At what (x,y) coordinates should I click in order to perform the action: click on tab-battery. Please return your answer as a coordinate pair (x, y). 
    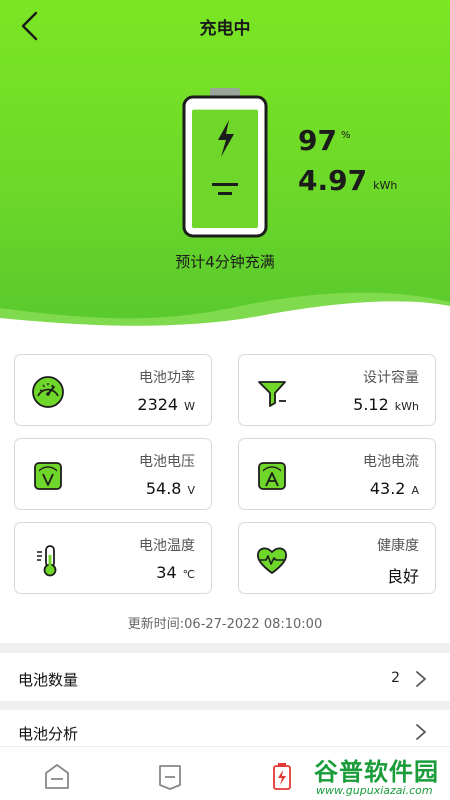
    Looking at the image, I should click on (282, 776).